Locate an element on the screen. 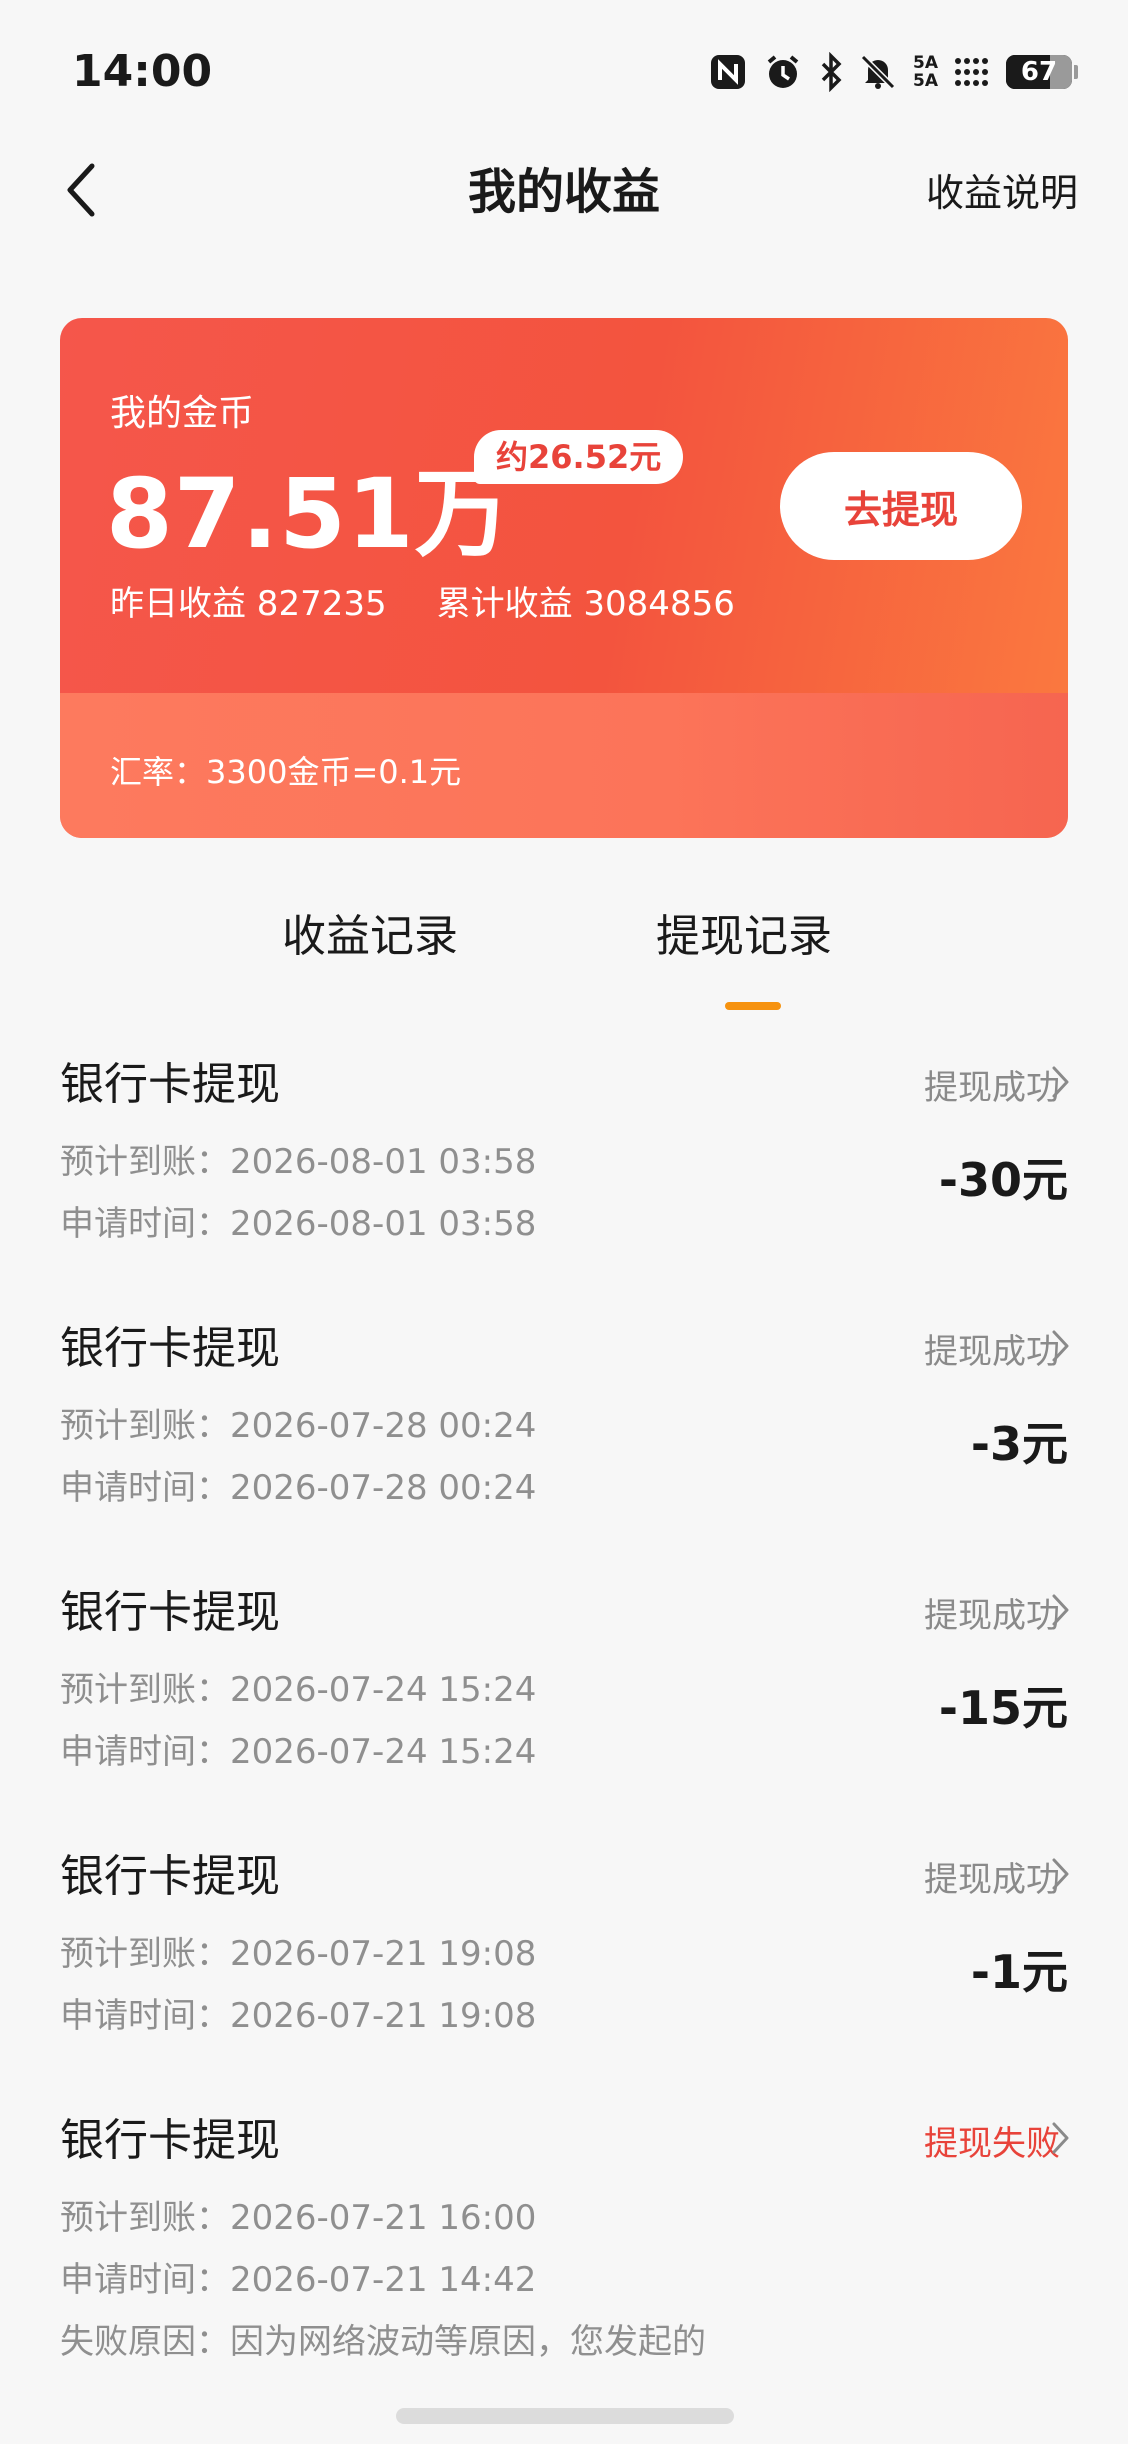 Image resolution: width=1128 pixels, height=2444 pixels. network-label-bottom: 5A is located at coordinates (925, 81).